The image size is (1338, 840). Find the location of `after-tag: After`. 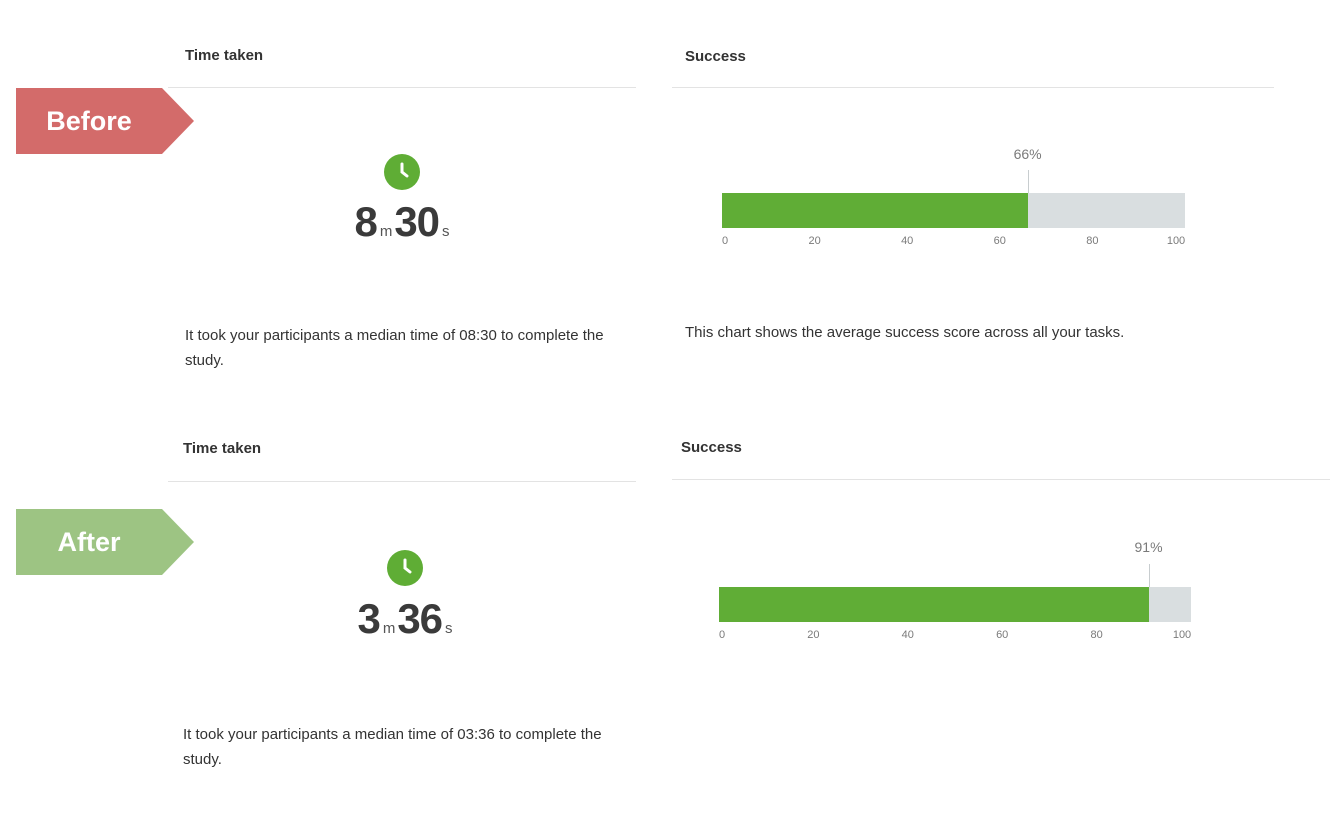

after-tag: After is located at coordinates (105, 542).